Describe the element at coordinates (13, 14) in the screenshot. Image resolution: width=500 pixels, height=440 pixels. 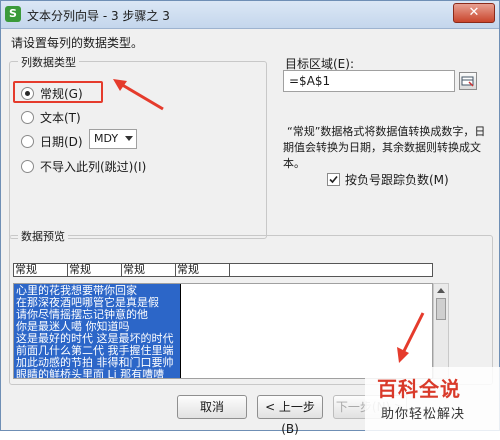
I see `app-icon: S` at that location.